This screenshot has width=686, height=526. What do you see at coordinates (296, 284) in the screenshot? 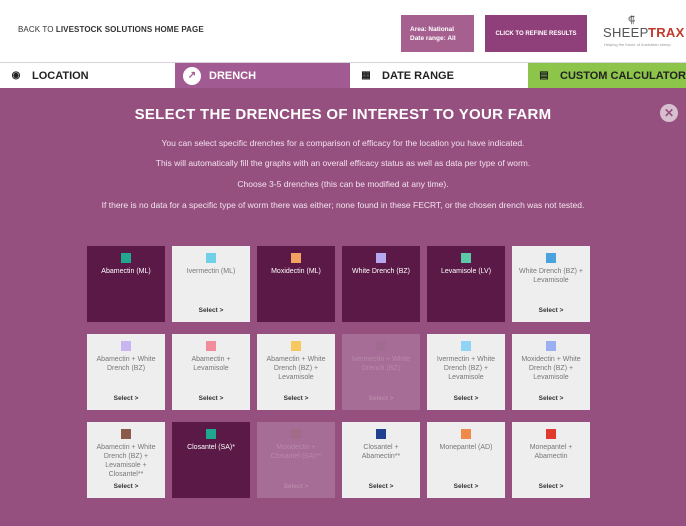
I see `drench-card: Moxidectin (ML)` at bounding box center [296, 284].